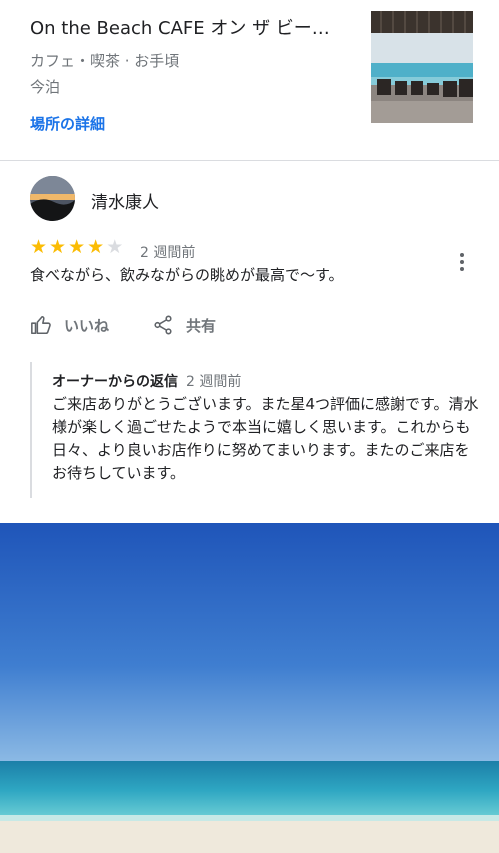 Image resolution: width=499 pixels, height=853 pixels. I want to click on cafe-photo-image, so click(422, 67).